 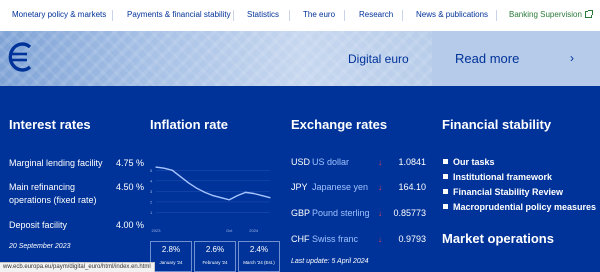 What do you see at coordinates (341, 213) in the screenshot?
I see `currency-name: Pound sterling` at bounding box center [341, 213].